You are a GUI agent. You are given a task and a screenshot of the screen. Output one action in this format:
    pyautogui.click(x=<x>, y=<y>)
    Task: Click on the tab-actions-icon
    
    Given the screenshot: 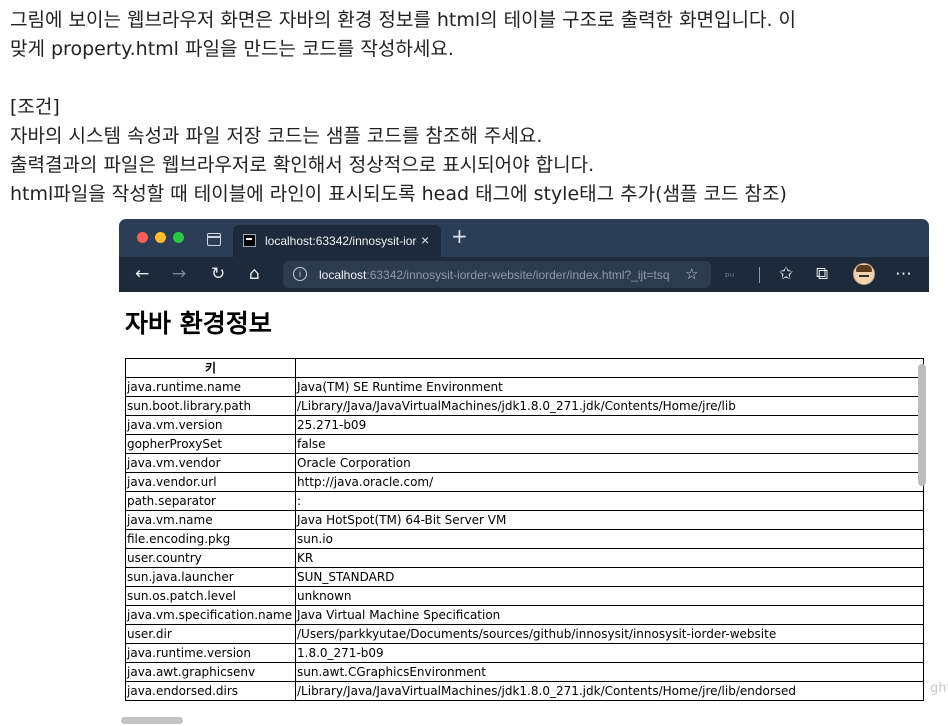 What is the action you would take?
    pyautogui.click(x=214, y=239)
    